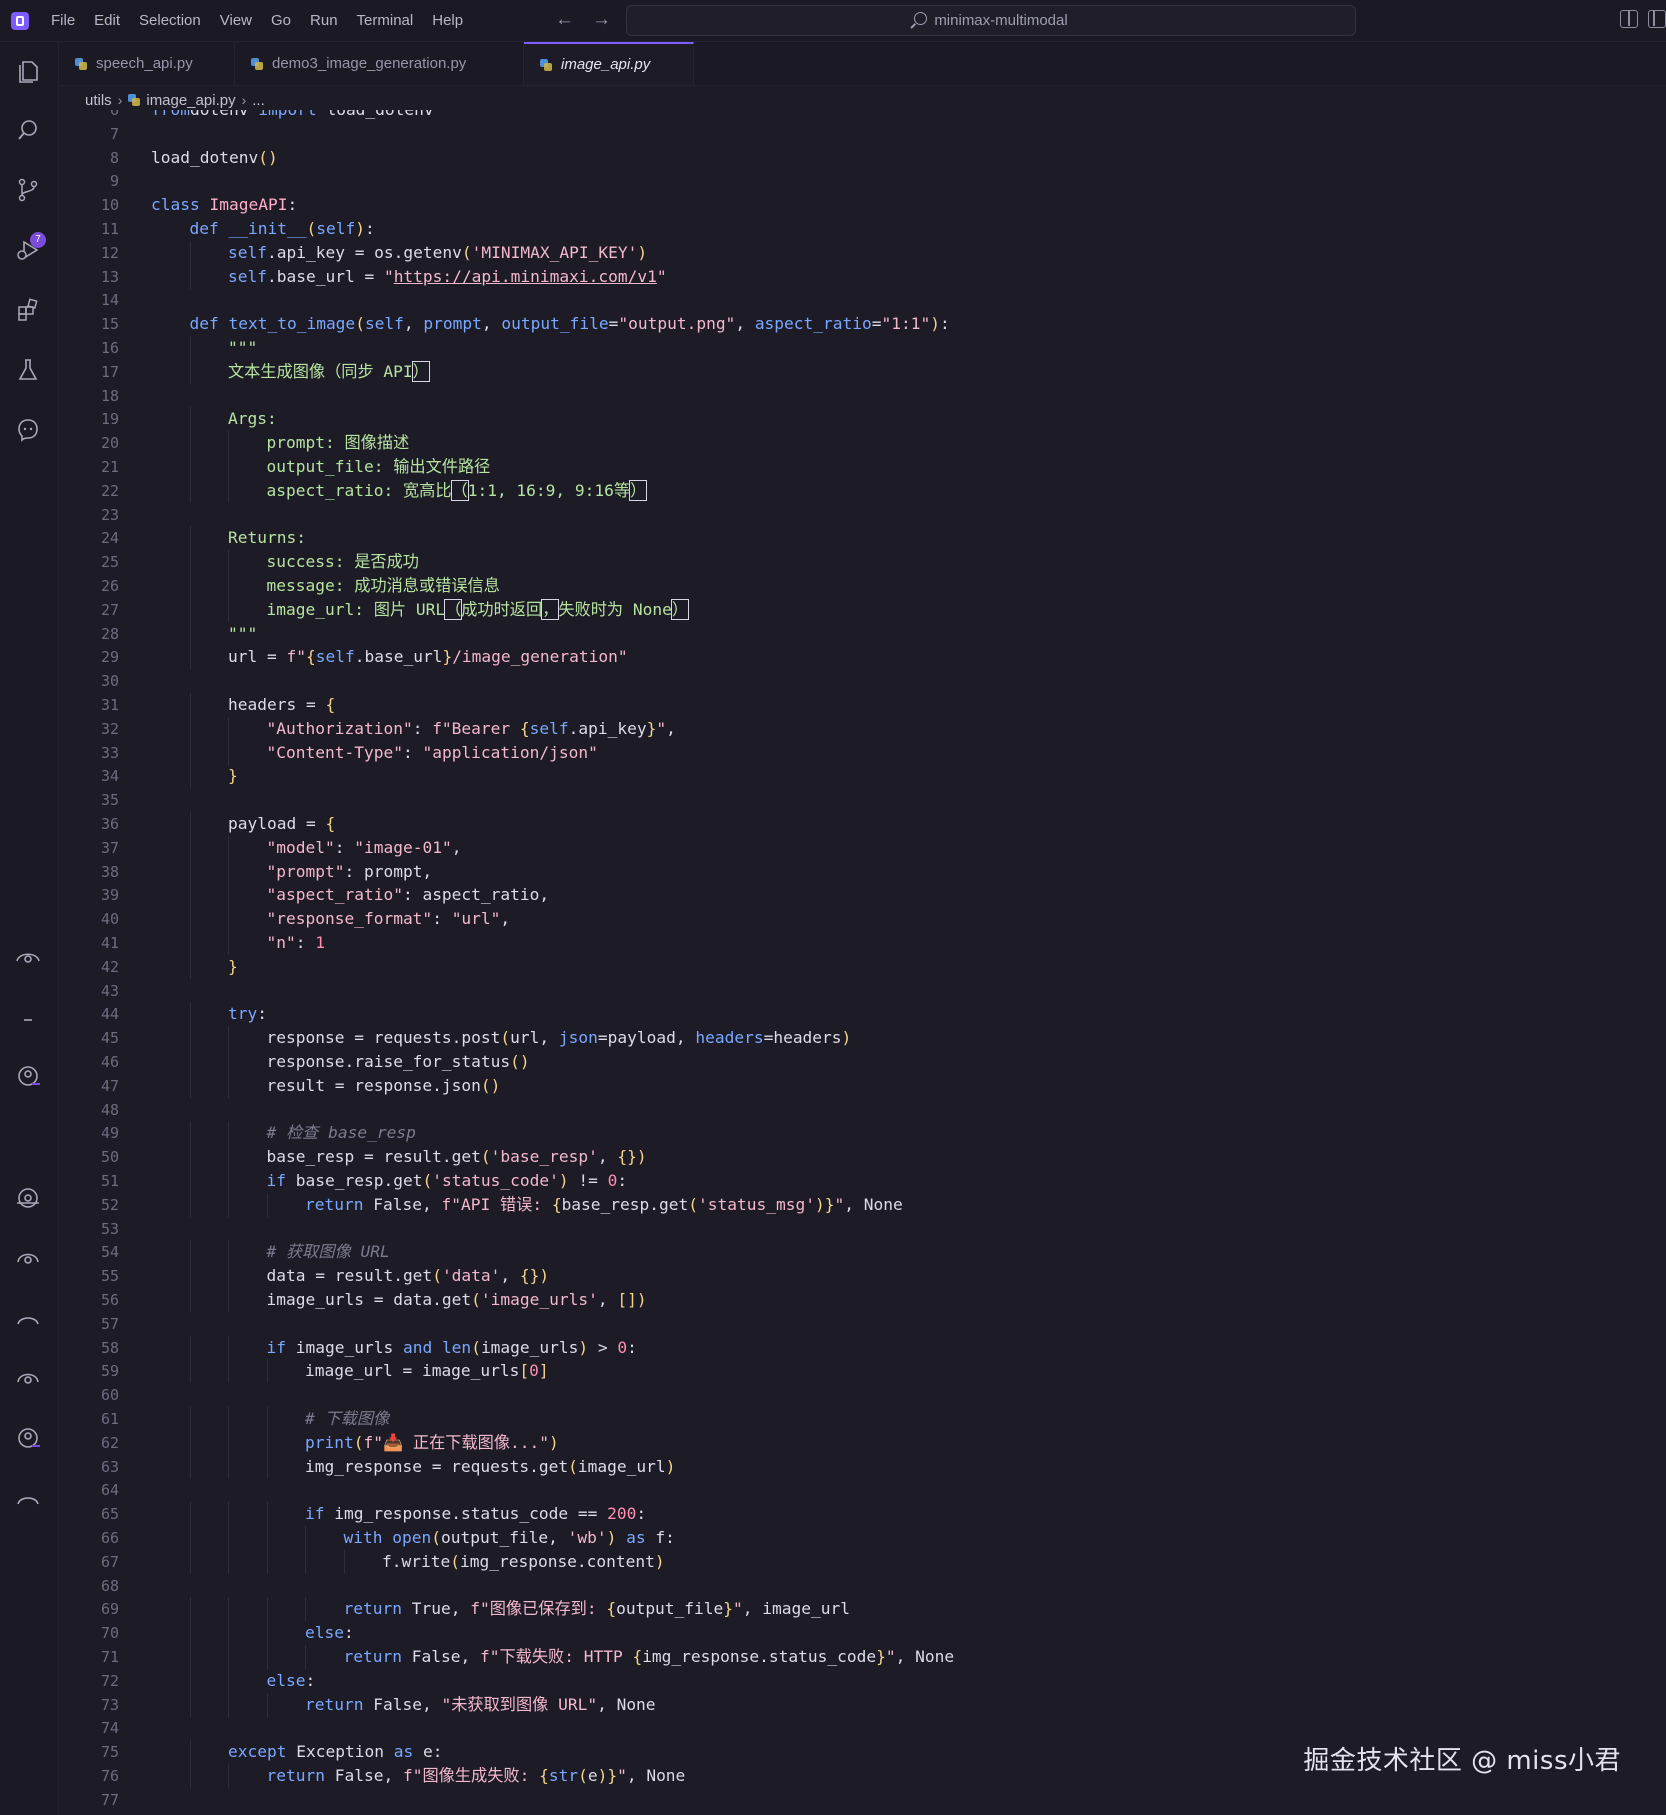 This screenshot has width=1666, height=1815. What do you see at coordinates (859, 1395) in the screenshot?
I see `code-line: 60` at bounding box center [859, 1395].